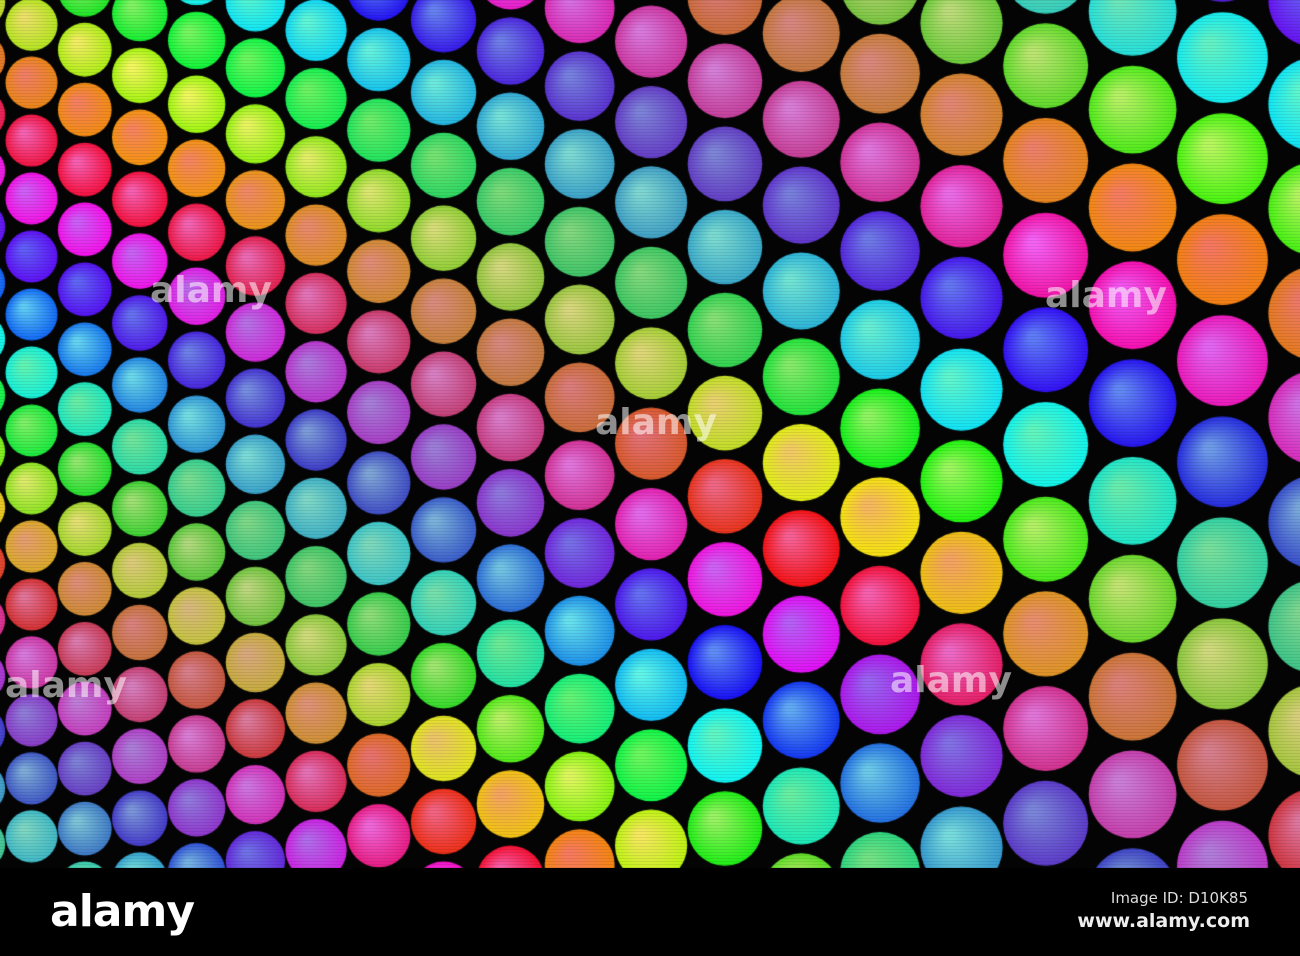 The height and width of the screenshot is (956, 1300). I want to click on watermark-bar: alamy Image ID: D10K85 www.alamy.com, so click(650, 912).